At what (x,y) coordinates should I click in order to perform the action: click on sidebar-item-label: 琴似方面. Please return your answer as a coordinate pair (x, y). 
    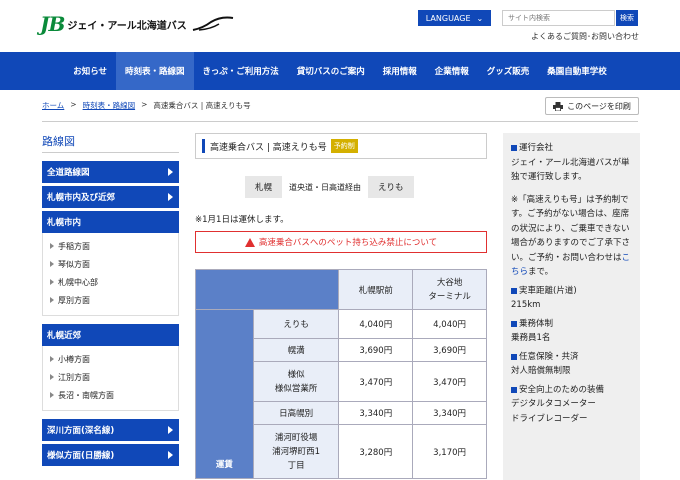
    Looking at the image, I should click on (74, 264).